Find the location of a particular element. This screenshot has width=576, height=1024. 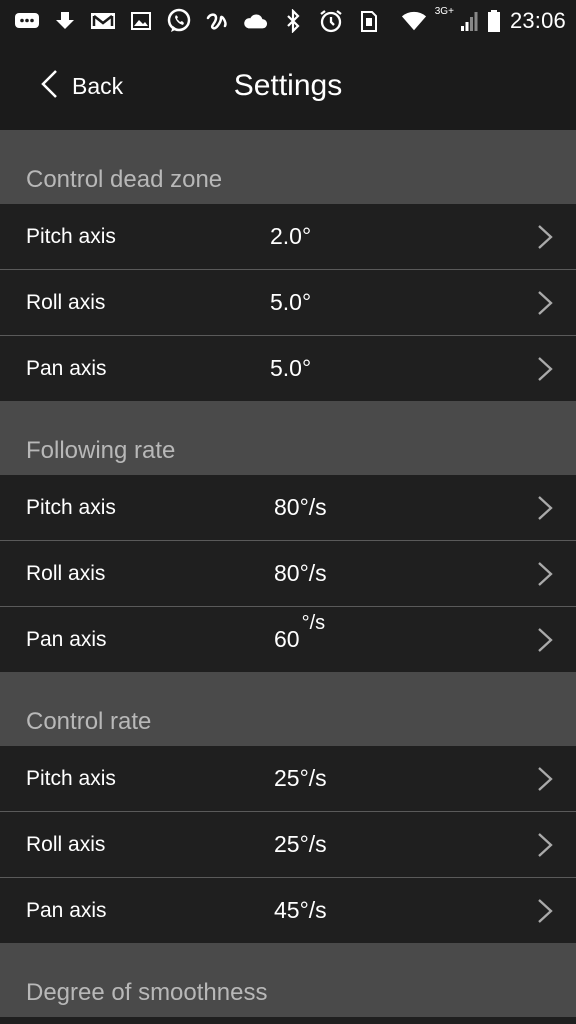

download-icon is located at coordinates (65, 21).